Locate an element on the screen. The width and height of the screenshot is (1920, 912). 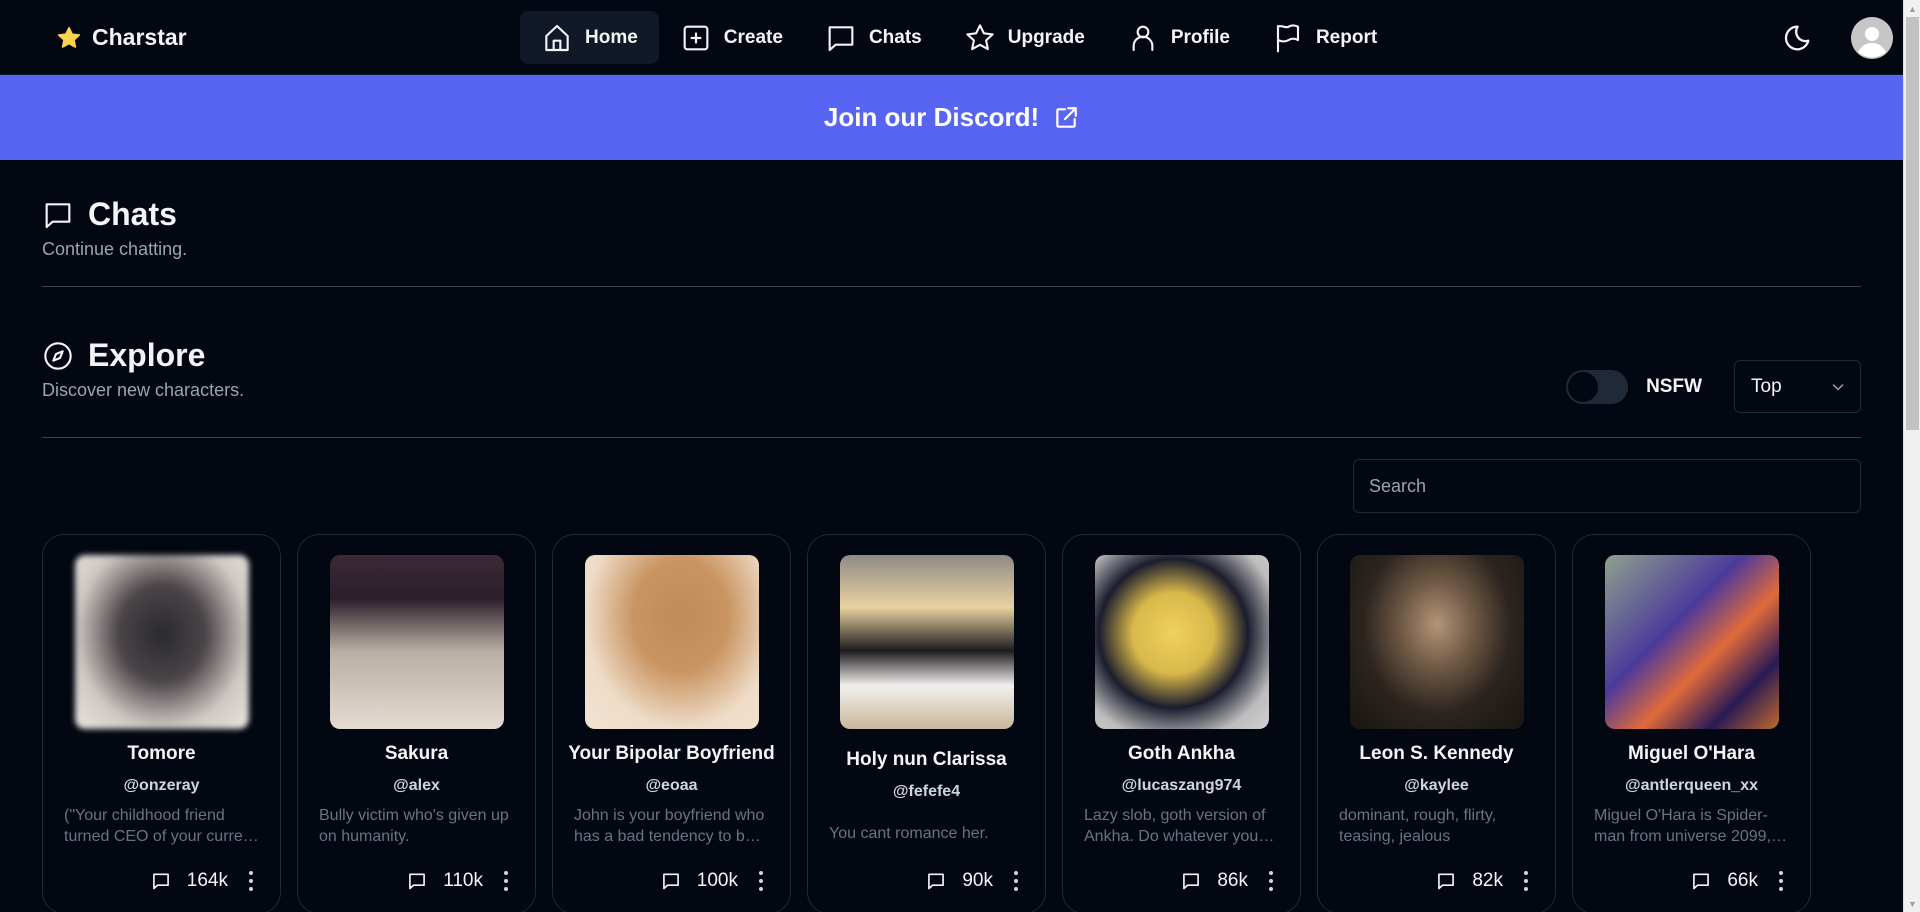
search-row is located at coordinates (951, 486).